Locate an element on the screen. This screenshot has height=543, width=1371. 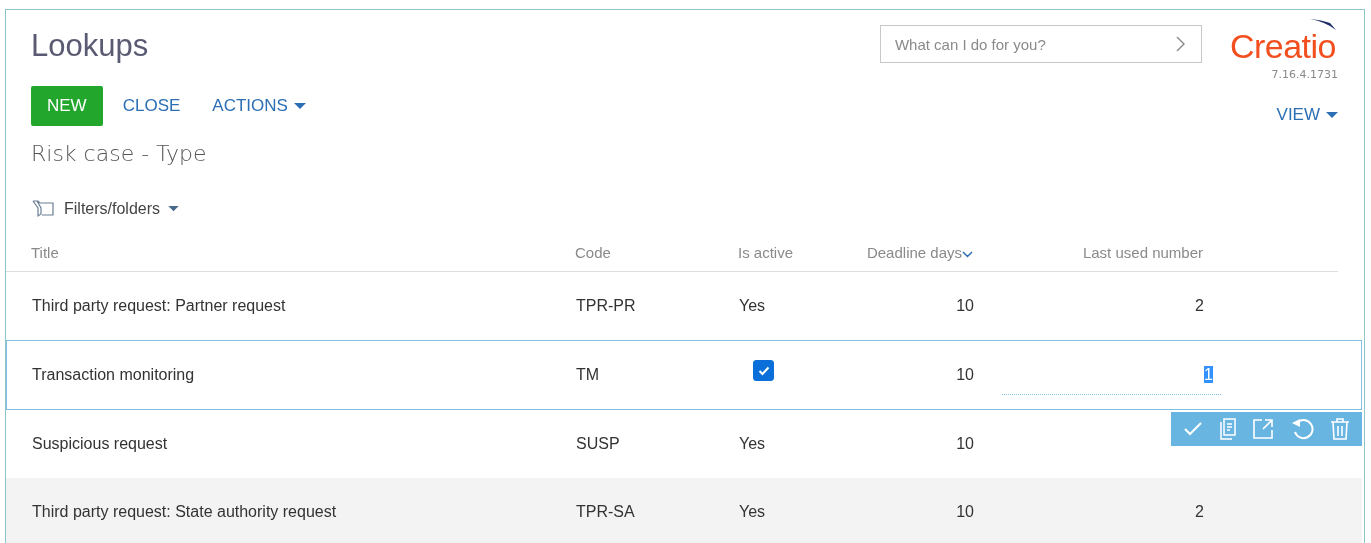
input-field: 1 is located at coordinates (1111, 380).